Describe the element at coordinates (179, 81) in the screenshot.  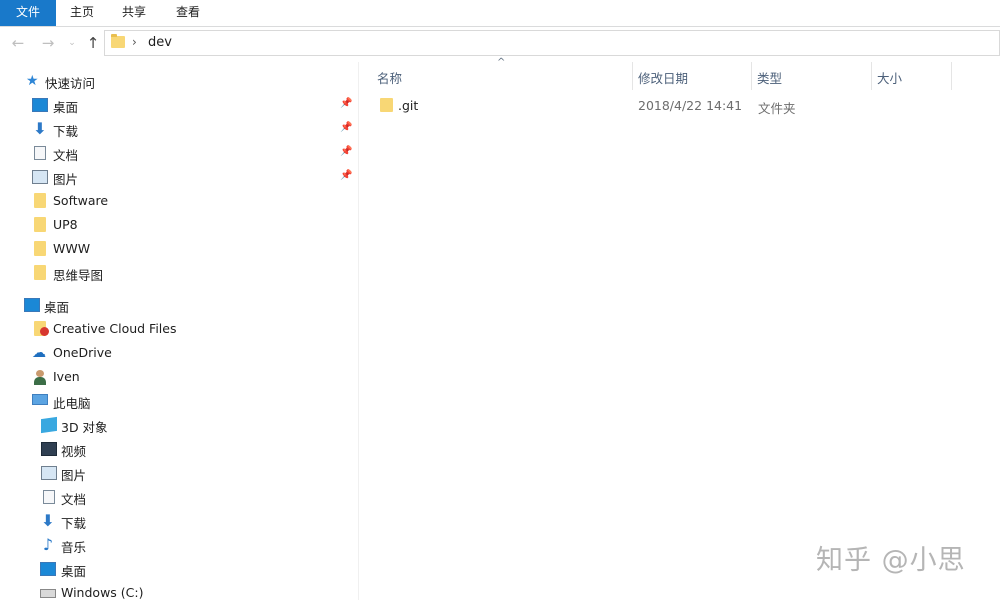
I see `nav-quick-access: ★ 快速访问` at that location.